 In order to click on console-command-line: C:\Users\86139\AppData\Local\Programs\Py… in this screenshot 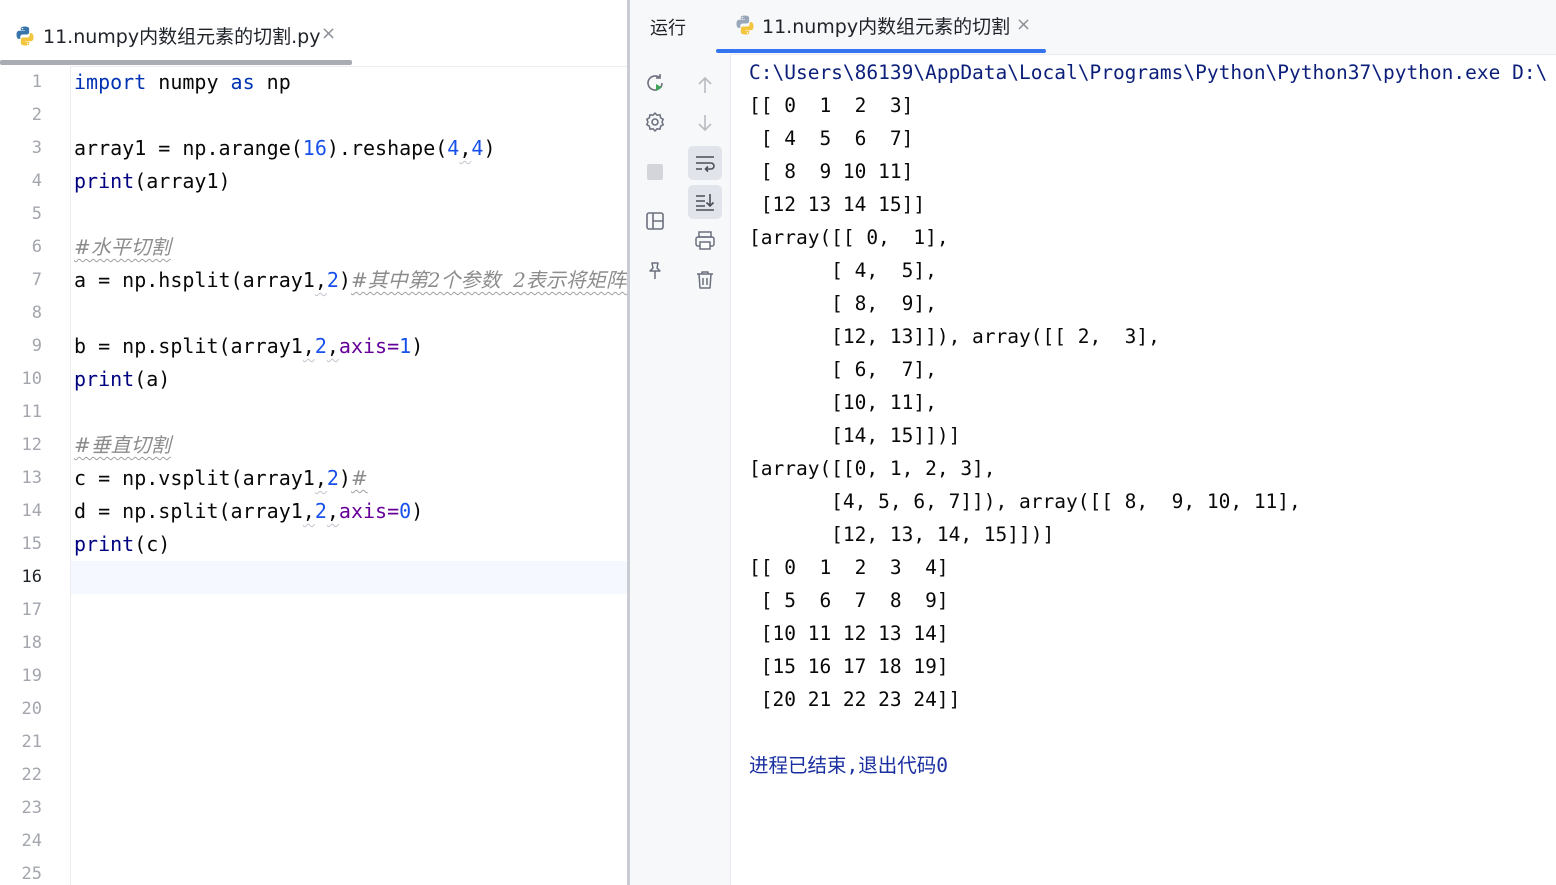, I will do `click(1148, 72)`.